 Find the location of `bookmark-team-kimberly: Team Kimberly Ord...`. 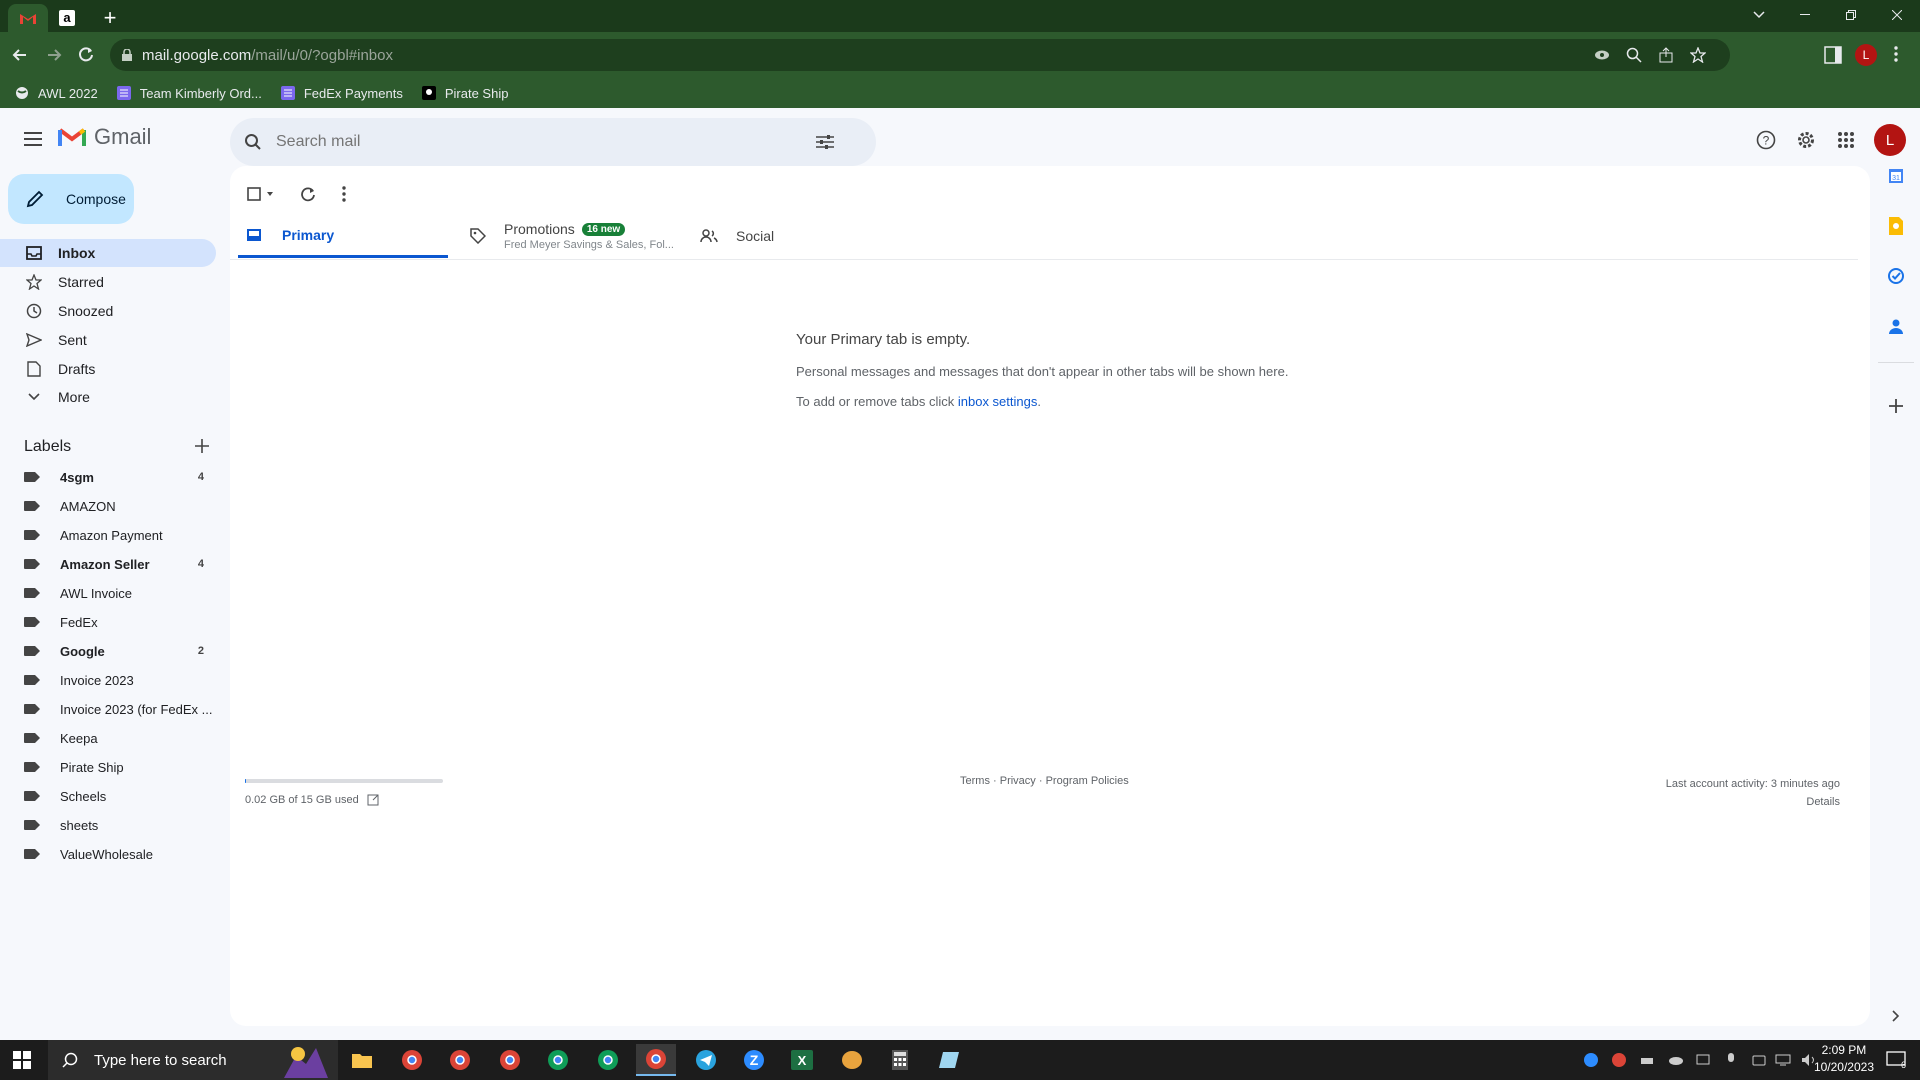

bookmark-team-kimberly: Team Kimberly Ord... is located at coordinates (189, 93).